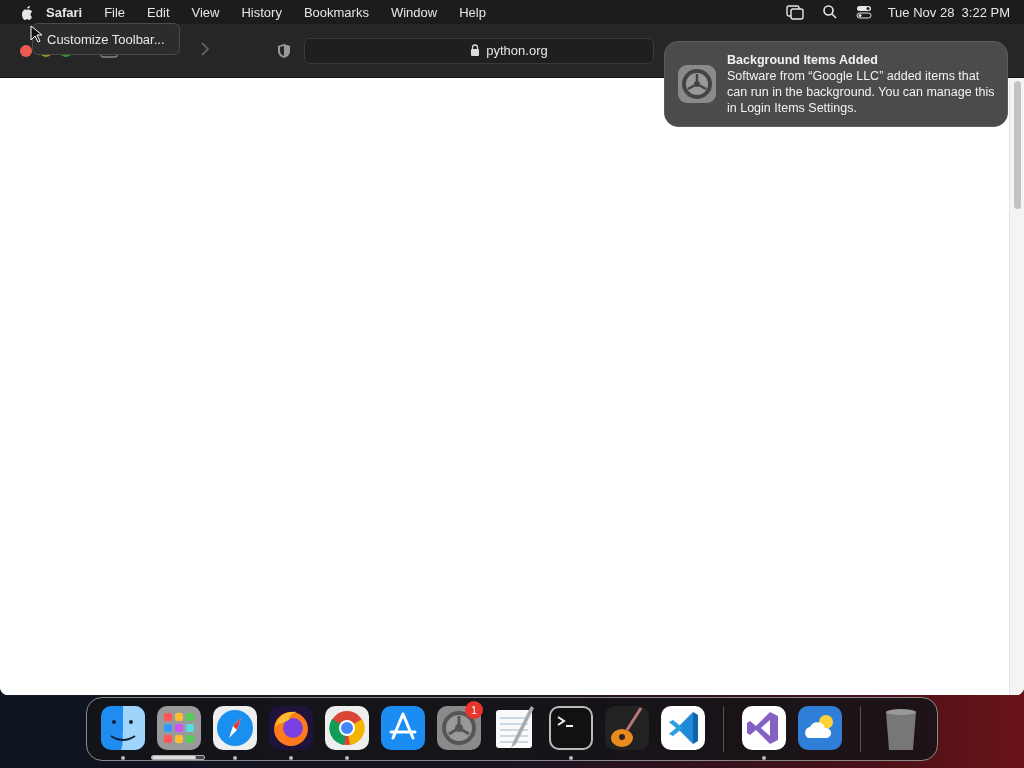 The height and width of the screenshot is (768, 1024). I want to click on toggle-icon, so click(863, 12).